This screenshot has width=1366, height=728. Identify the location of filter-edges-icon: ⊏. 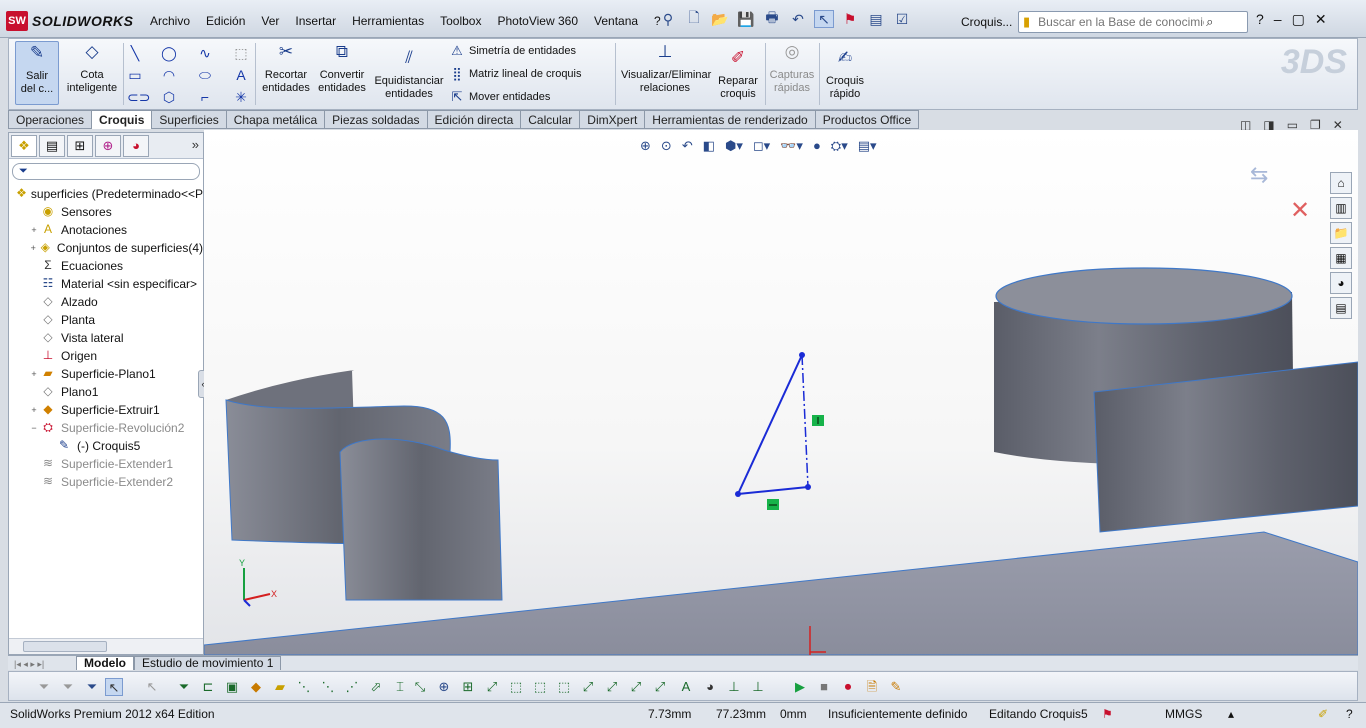
(208, 687).